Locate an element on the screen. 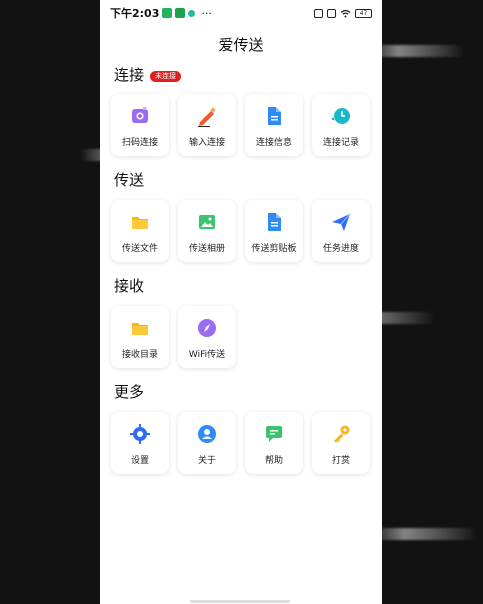 The image size is (483, 604). settings-button: 设置 is located at coordinates (140, 443).